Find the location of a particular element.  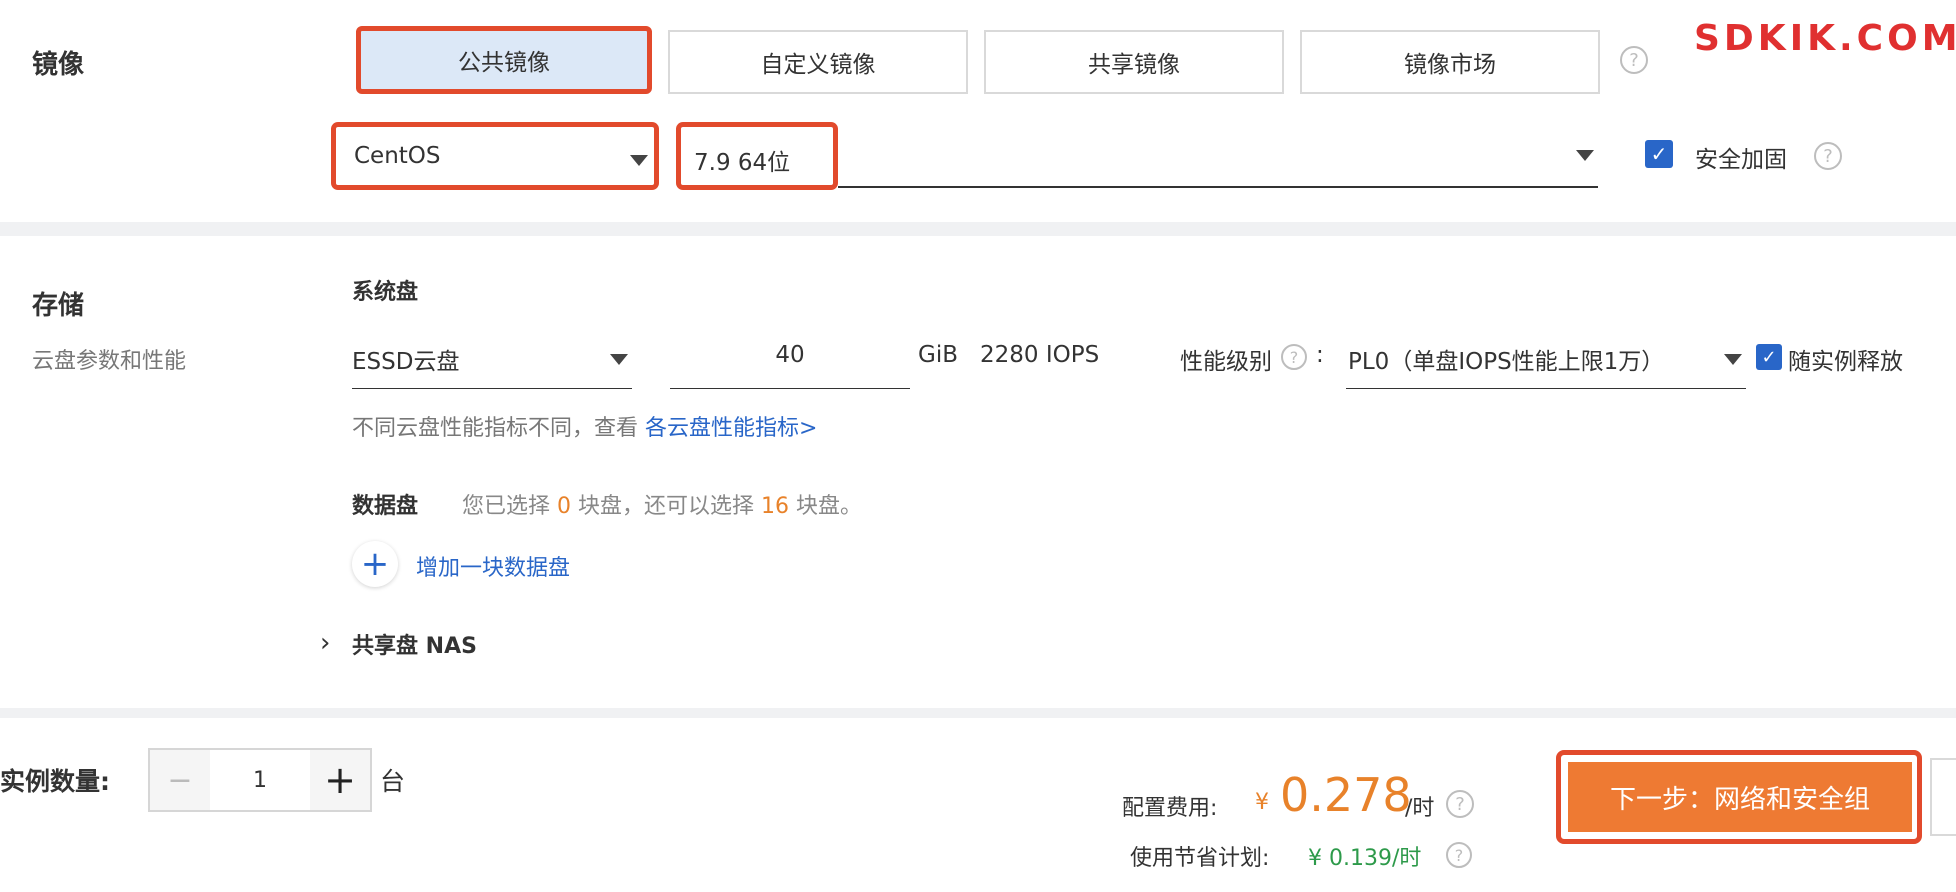

next-network-security-button: 下一步：网络和安全组 is located at coordinates (1740, 797).